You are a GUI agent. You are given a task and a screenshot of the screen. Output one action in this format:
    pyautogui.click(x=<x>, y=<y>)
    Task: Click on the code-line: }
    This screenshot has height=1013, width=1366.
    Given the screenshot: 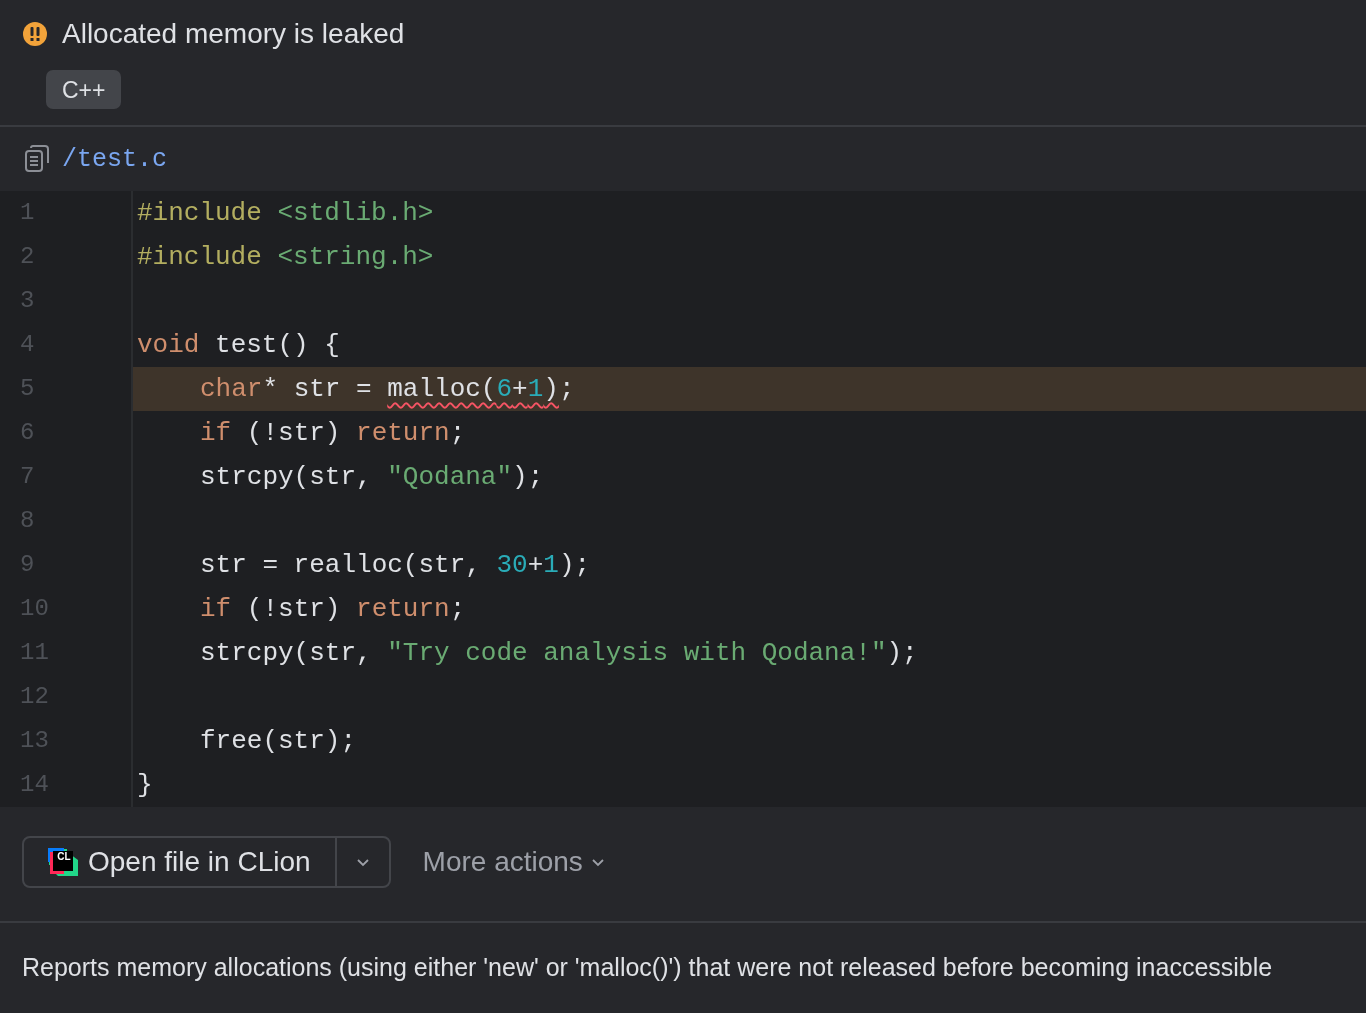 What is the action you would take?
    pyautogui.click(x=145, y=785)
    